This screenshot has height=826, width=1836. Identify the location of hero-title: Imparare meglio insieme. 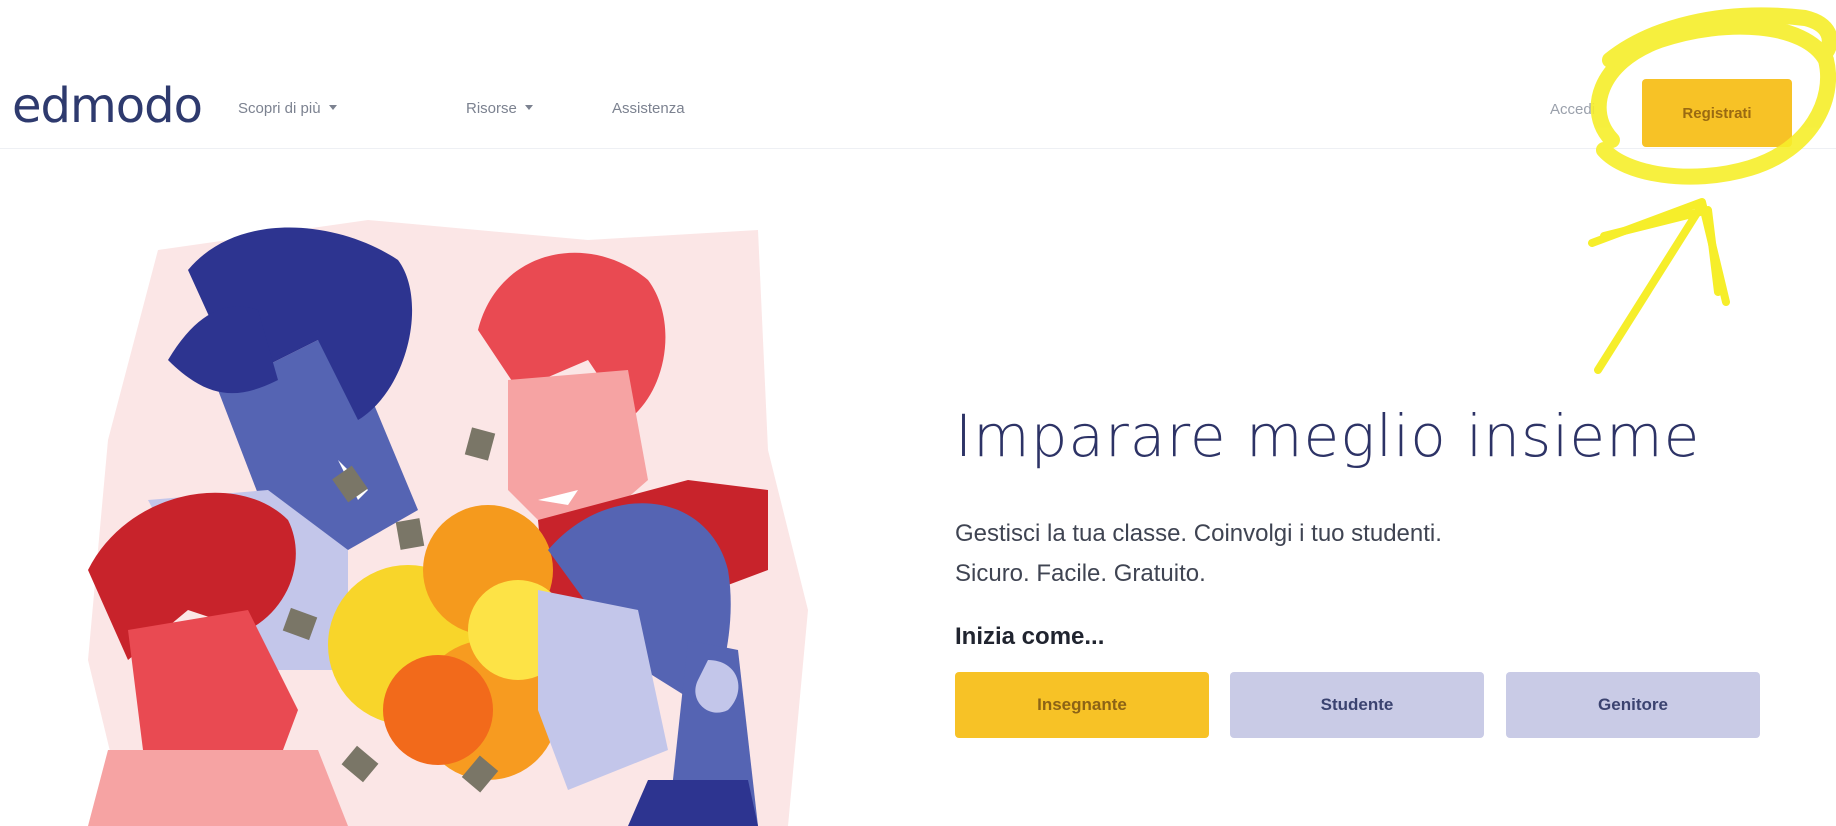
(1328, 436).